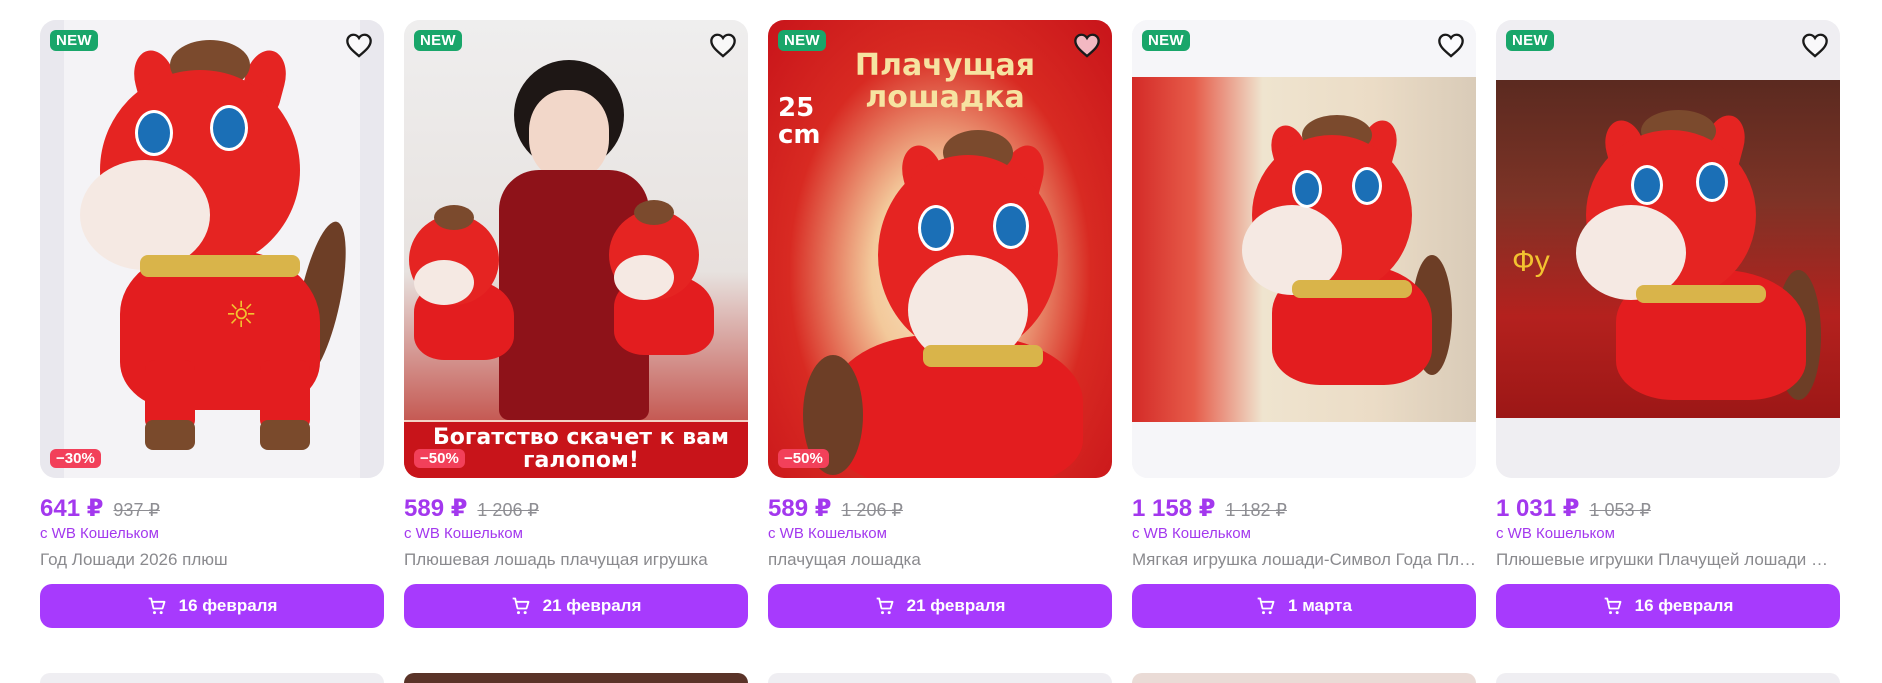 This screenshot has width=1882, height=683. What do you see at coordinates (940, 678) in the screenshot?
I see `next-row-preview` at bounding box center [940, 678].